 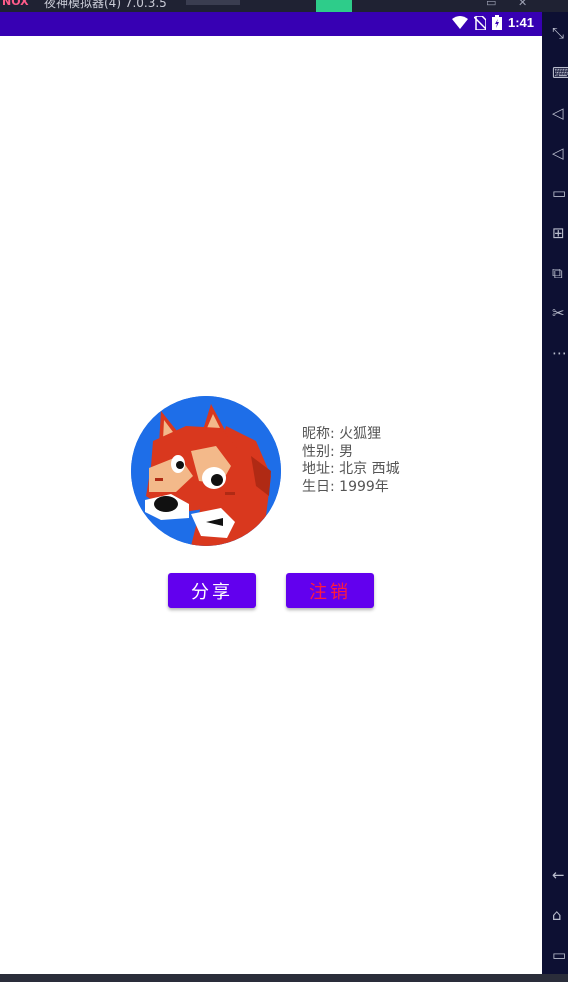 What do you see at coordinates (560, 313) in the screenshot?
I see `scissors-icon: ✂` at bounding box center [560, 313].